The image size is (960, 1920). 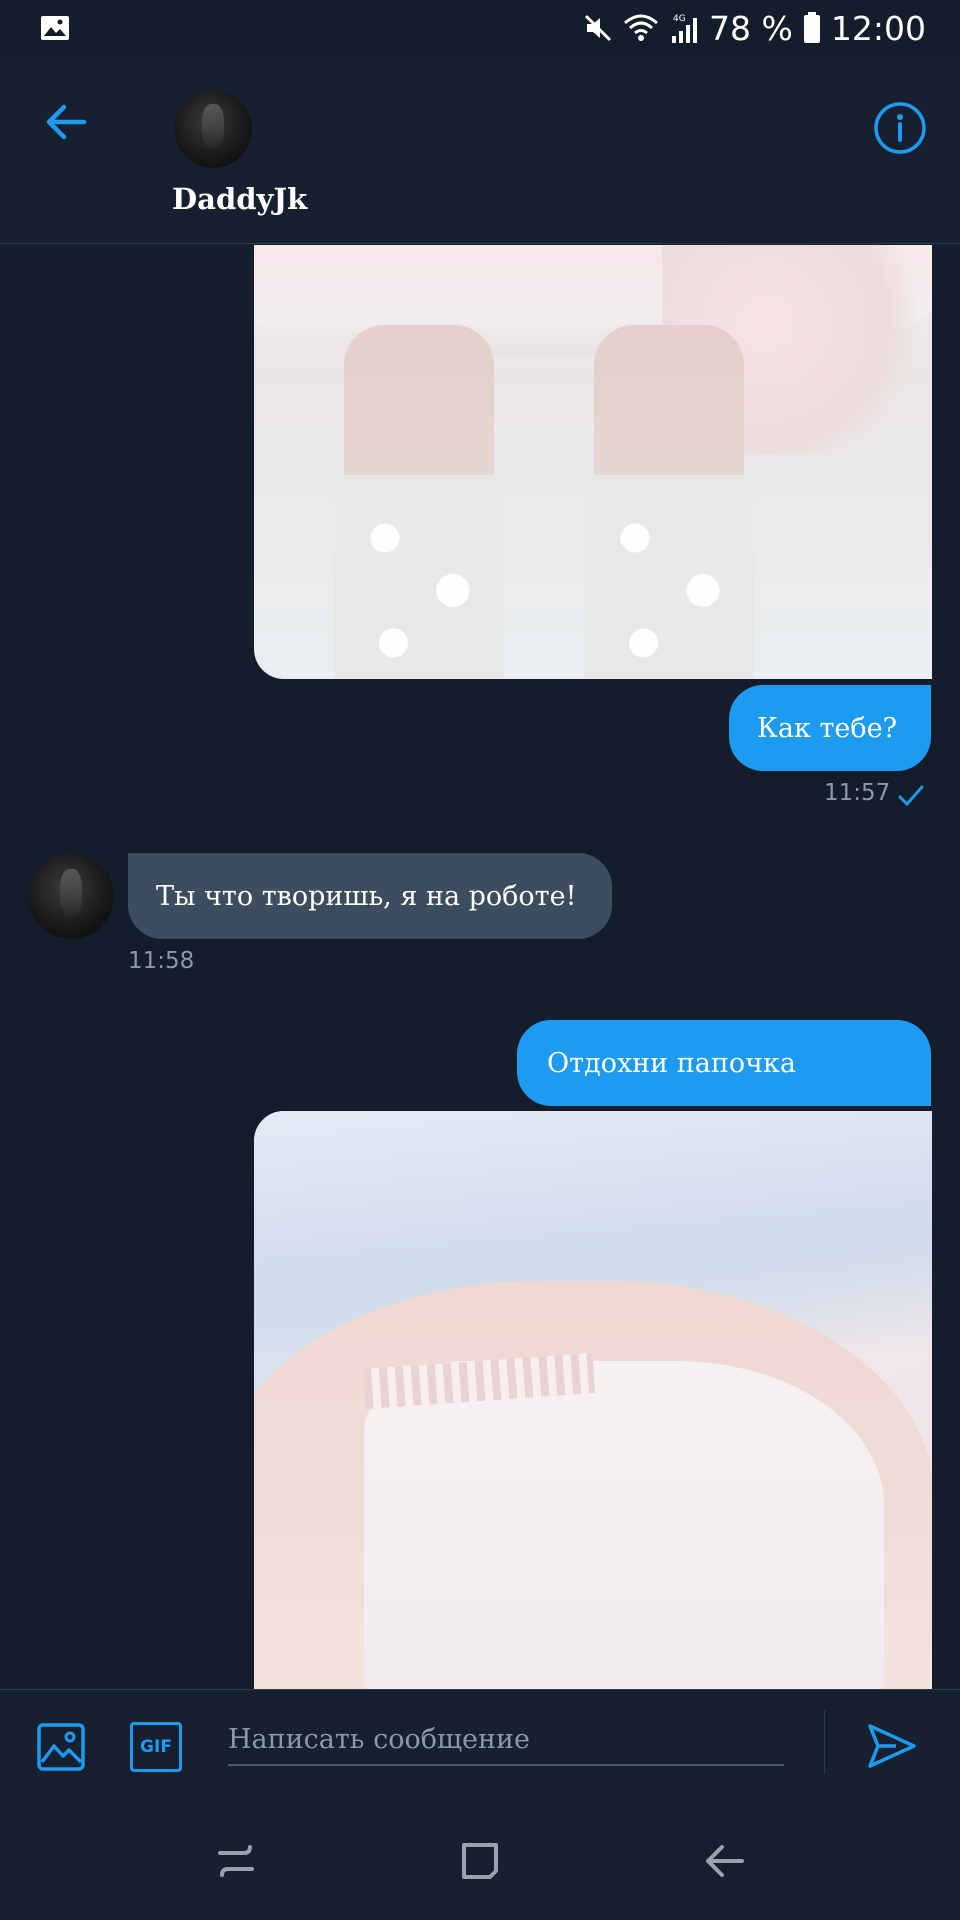 I want to click on image-icon, so click(x=61, y=1747).